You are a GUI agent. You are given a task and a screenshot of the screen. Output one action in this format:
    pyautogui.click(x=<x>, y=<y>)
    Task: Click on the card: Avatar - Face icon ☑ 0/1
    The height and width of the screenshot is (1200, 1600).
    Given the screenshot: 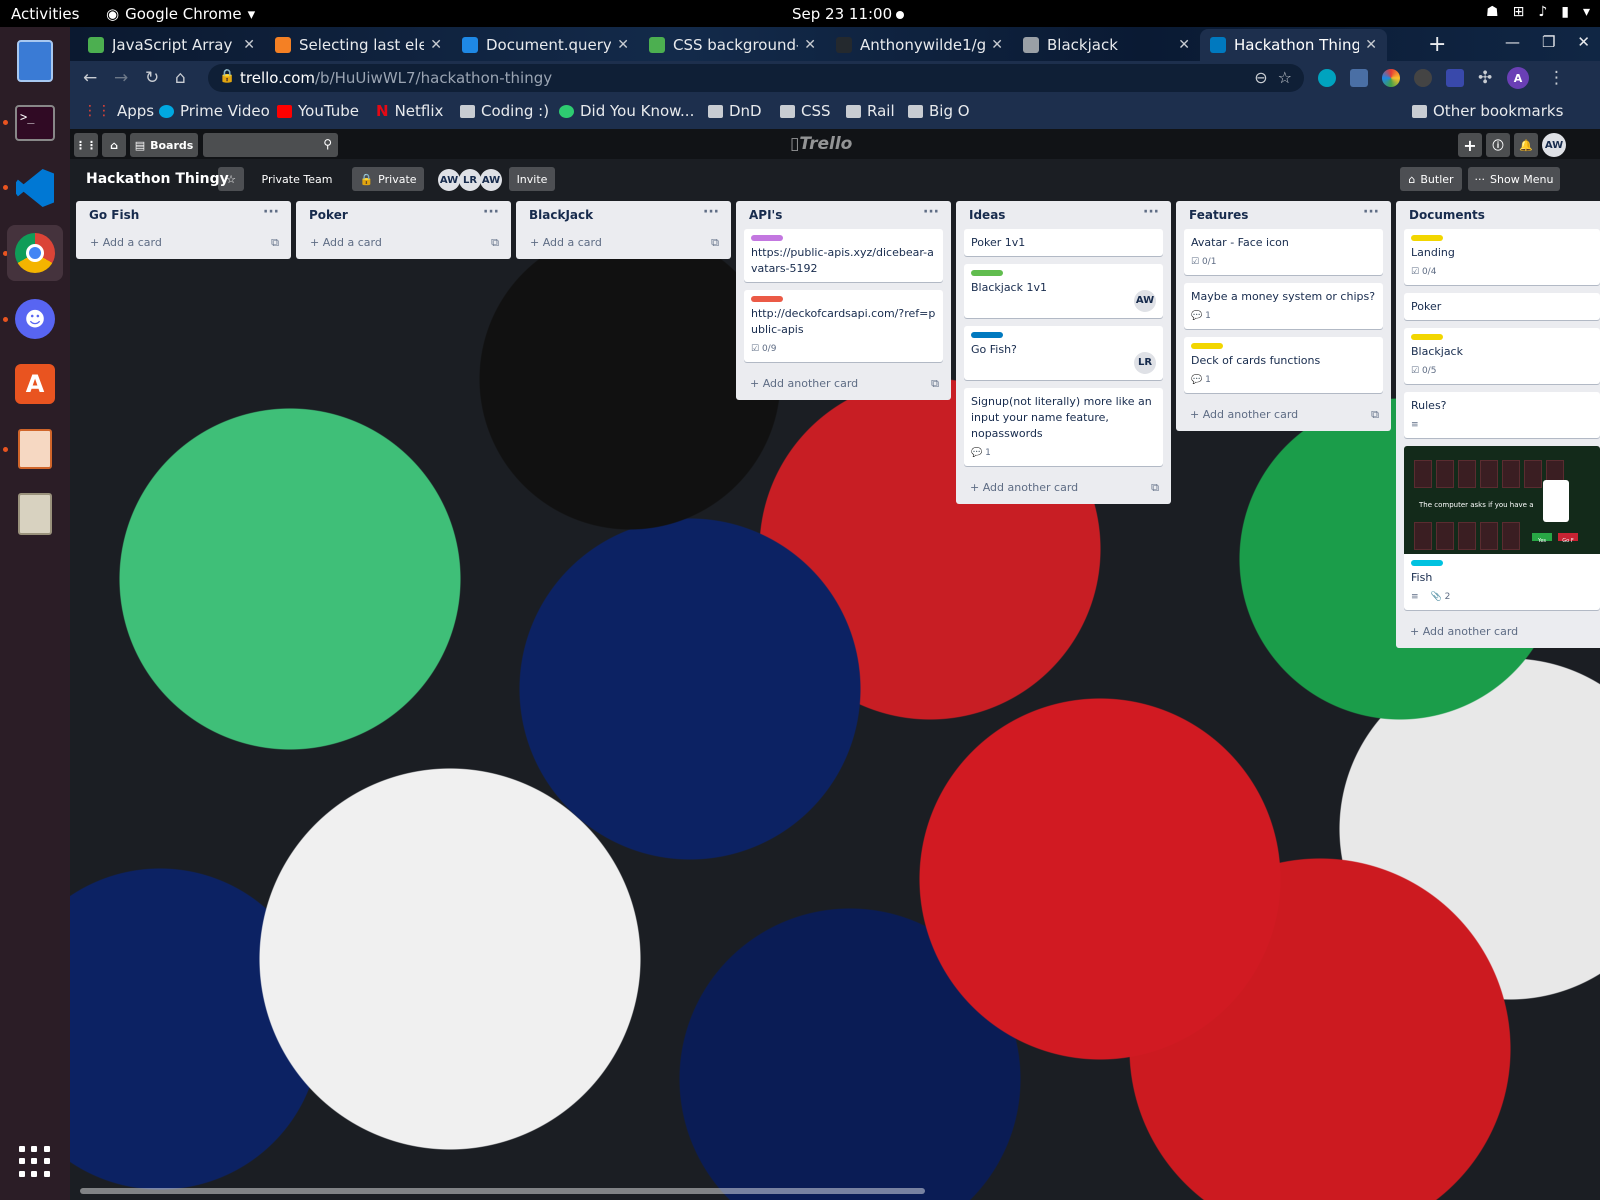 What is the action you would take?
    pyautogui.click(x=1283, y=252)
    